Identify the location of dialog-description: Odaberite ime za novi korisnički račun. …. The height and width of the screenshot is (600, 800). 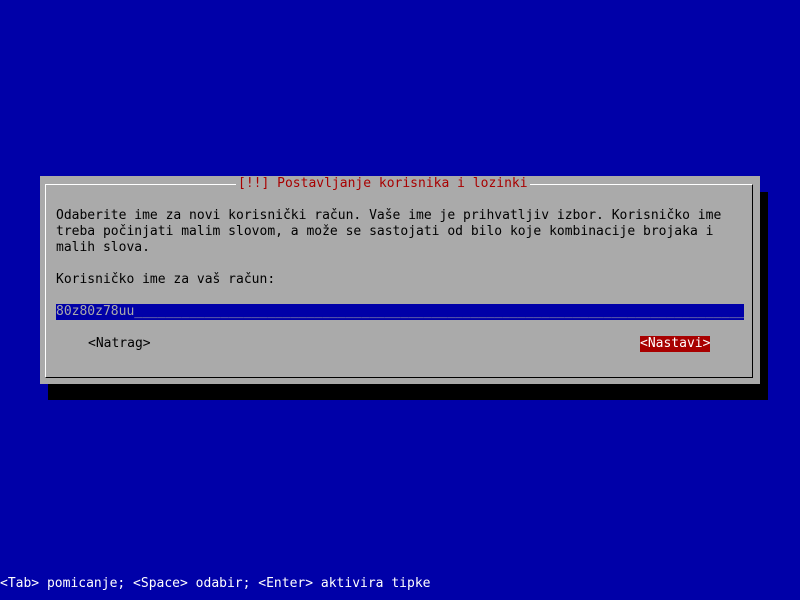
(401, 232).